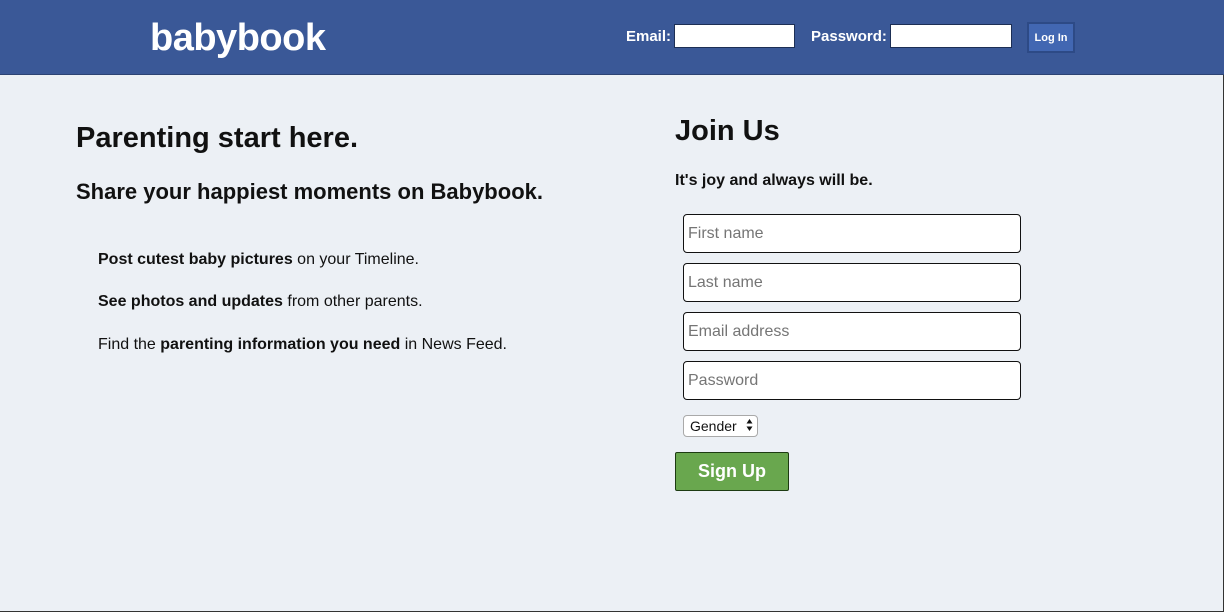 Image resolution: width=1225 pixels, height=613 pixels. I want to click on feature-text-post: in News Feed., so click(453, 344).